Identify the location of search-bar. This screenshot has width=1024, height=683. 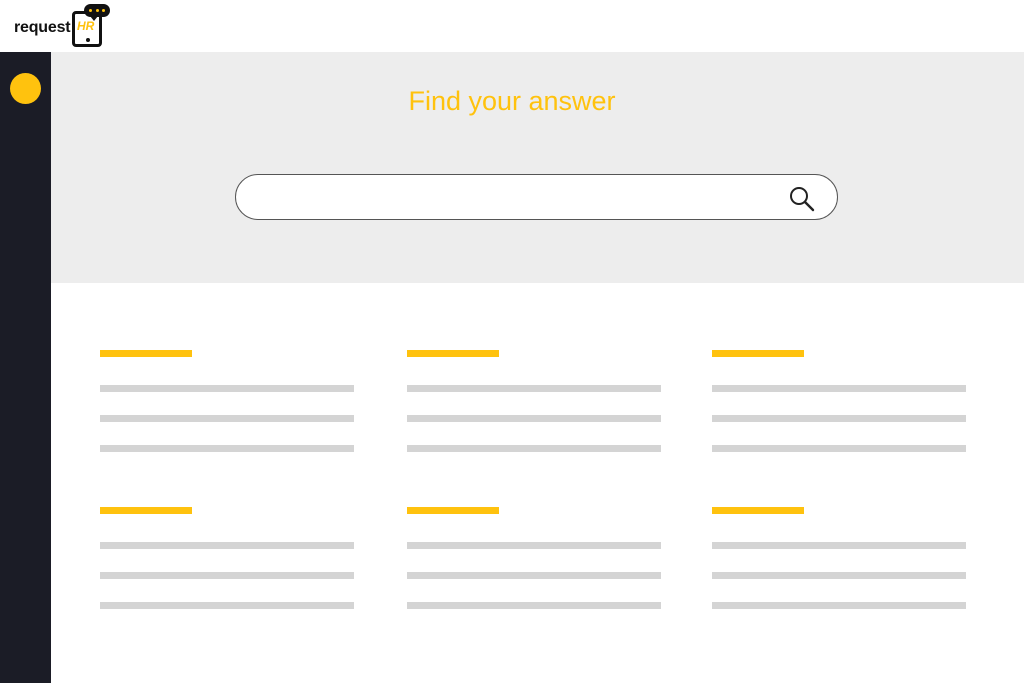
(536, 197).